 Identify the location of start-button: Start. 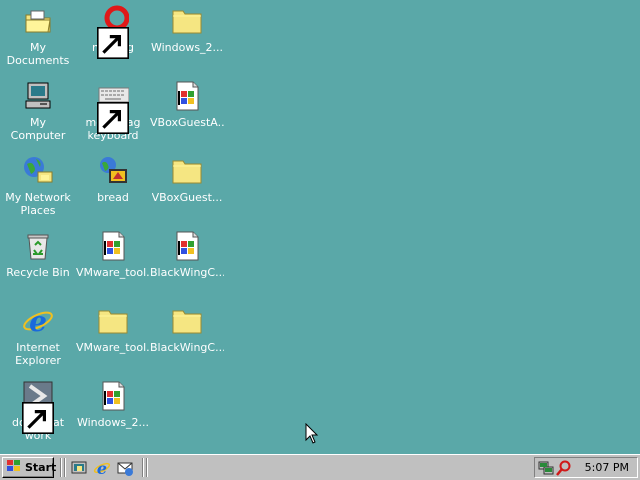
(29, 467).